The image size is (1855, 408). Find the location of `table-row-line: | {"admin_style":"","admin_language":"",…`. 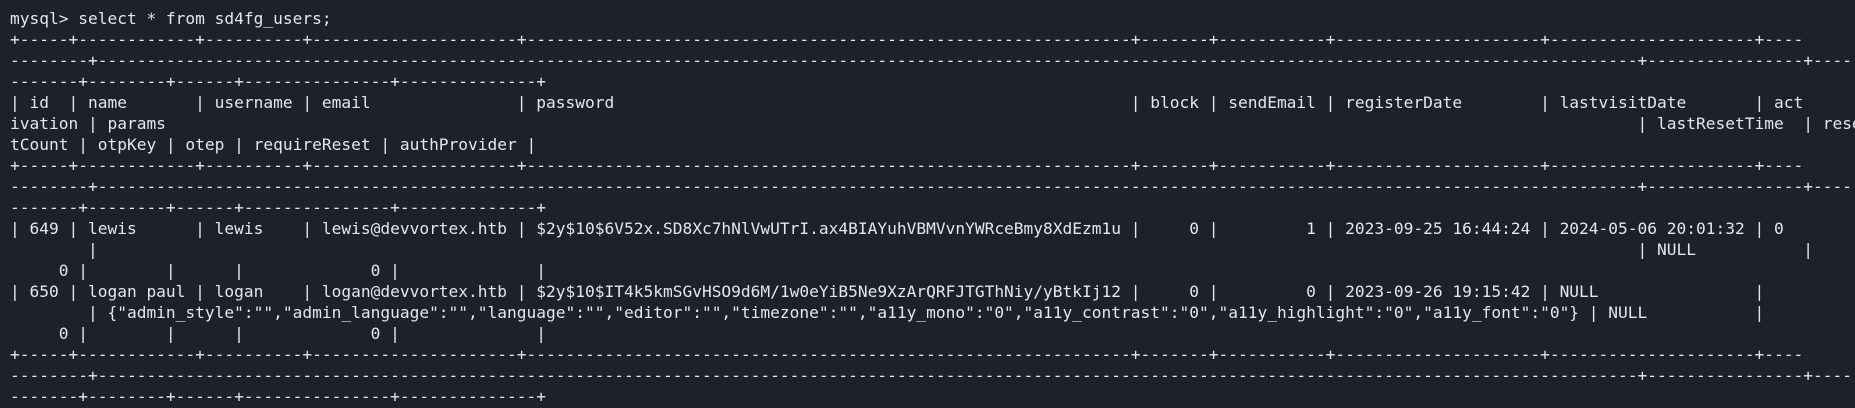

table-row-line: | {"admin_style":"","admin_language":"",… is located at coordinates (887, 312).